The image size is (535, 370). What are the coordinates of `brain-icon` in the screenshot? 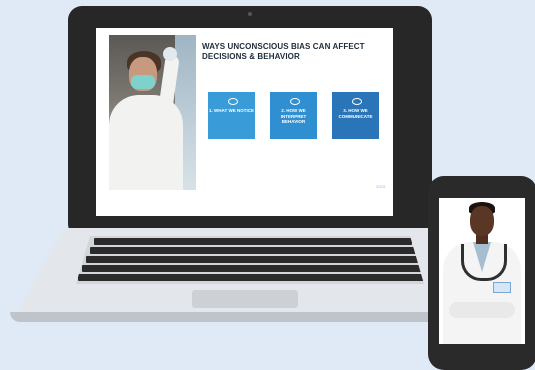 It's located at (294, 101).